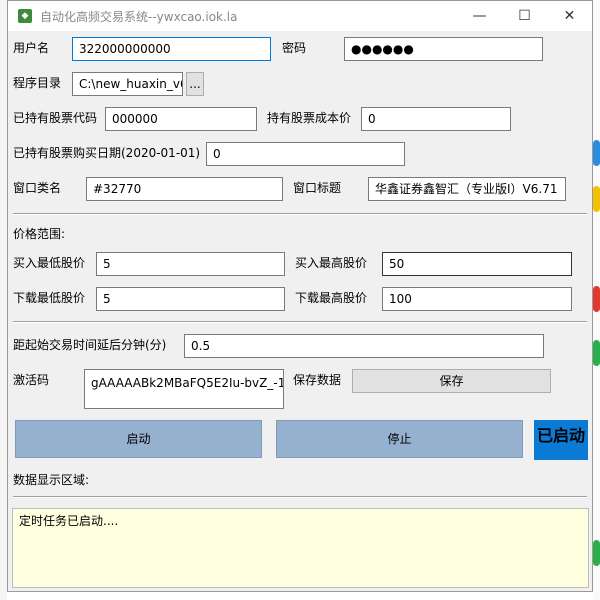 This screenshot has height=600, width=600. Describe the element at coordinates (436, 119) in the screenshot. I see `cost-price-input: 0` at that location.